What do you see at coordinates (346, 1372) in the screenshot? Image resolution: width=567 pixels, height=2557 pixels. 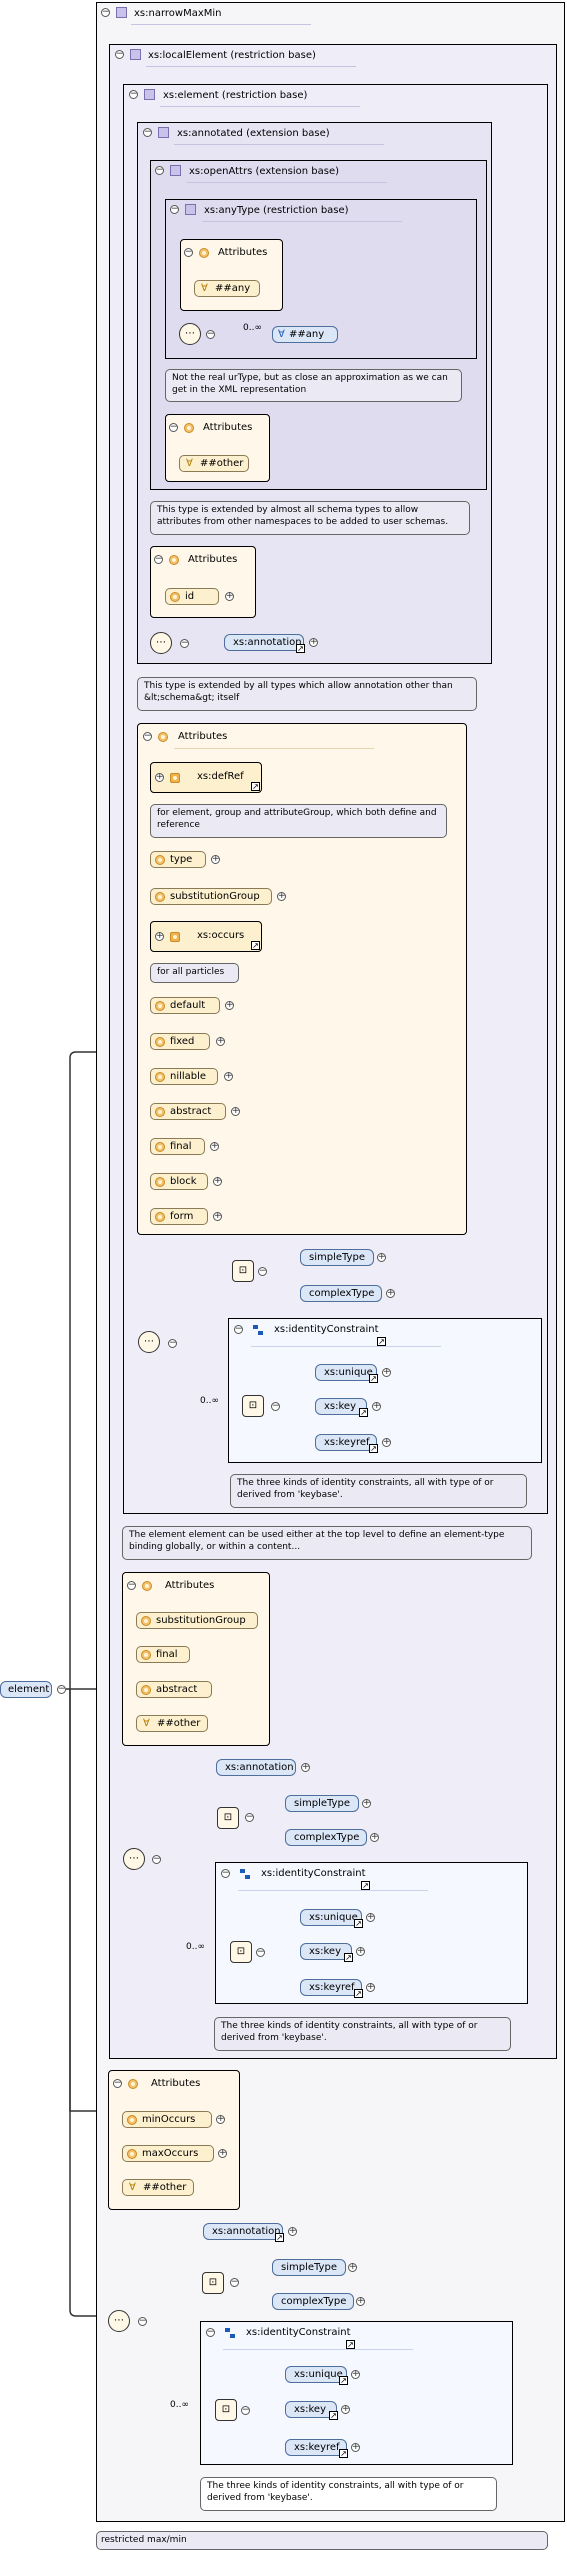 I see `unique-element-node: xs:unique` at bounding box center [346, 1372].